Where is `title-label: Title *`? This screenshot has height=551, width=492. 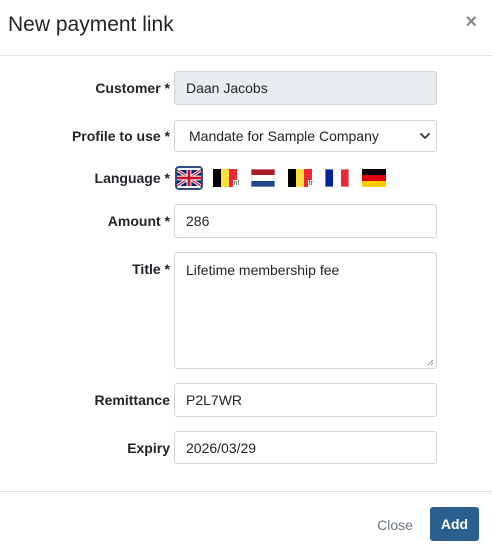 title-label: Title * is located at coordinates (151, 269).